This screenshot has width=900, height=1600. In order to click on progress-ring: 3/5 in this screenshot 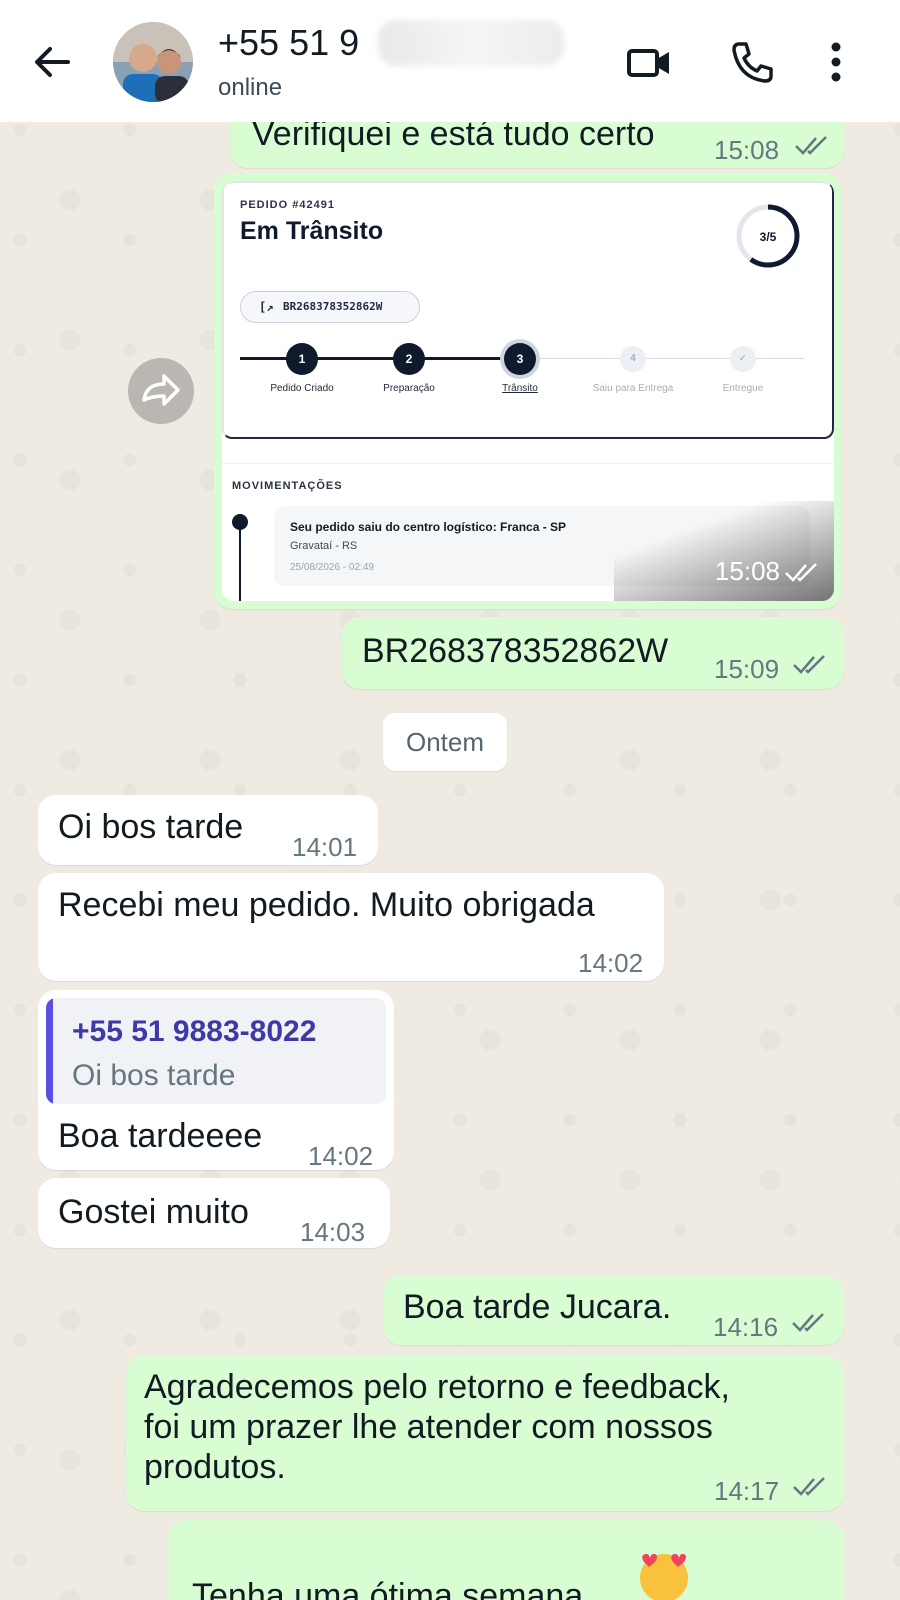, I will do `click(768, 236)`.